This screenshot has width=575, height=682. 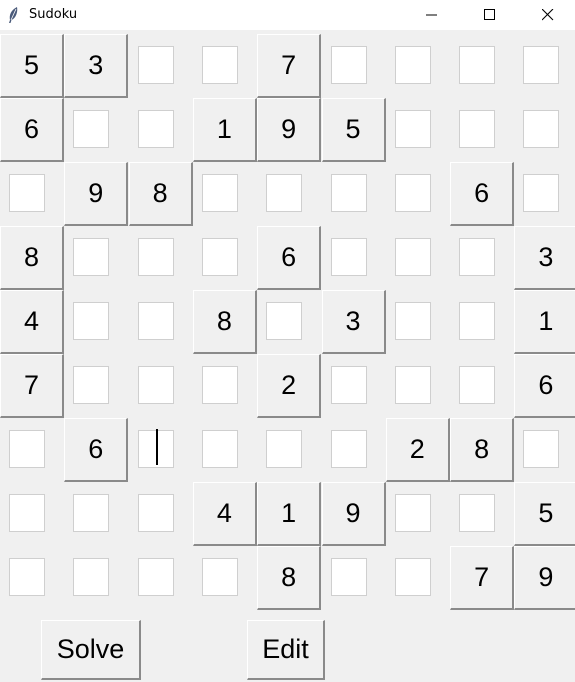 I want to click on cell-r1c8, so click(x=482, y=66).